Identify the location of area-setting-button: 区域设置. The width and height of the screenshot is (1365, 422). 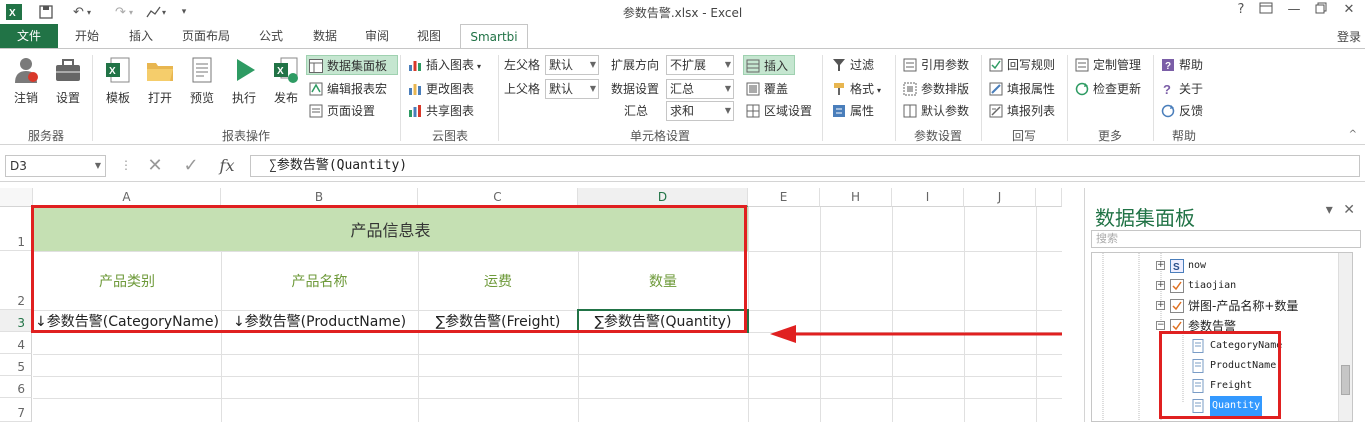
(778, 111).